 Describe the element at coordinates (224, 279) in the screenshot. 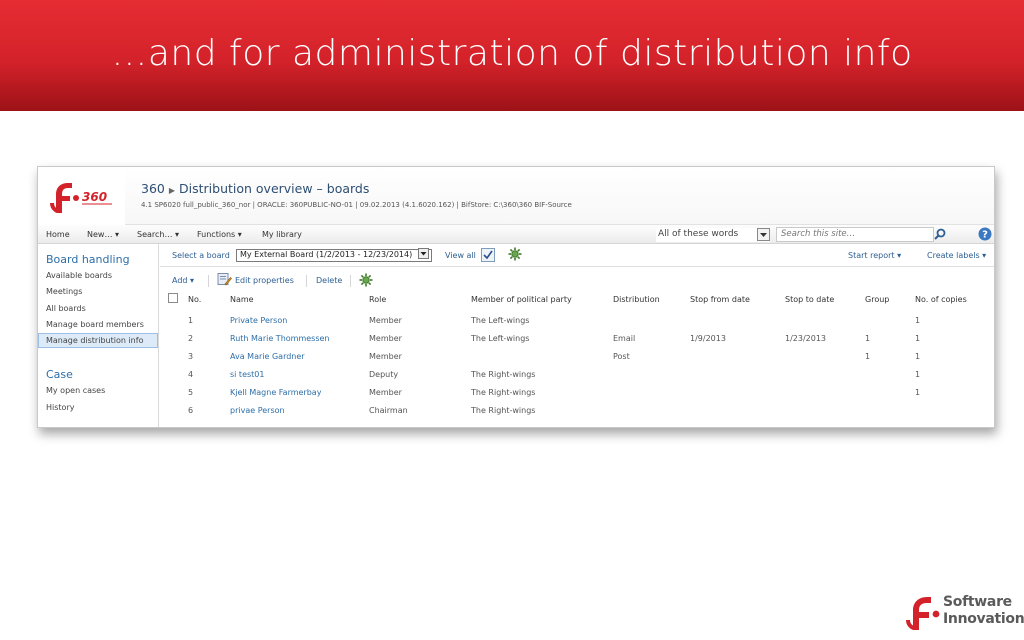

I see `edit-properties-icon` at that location.